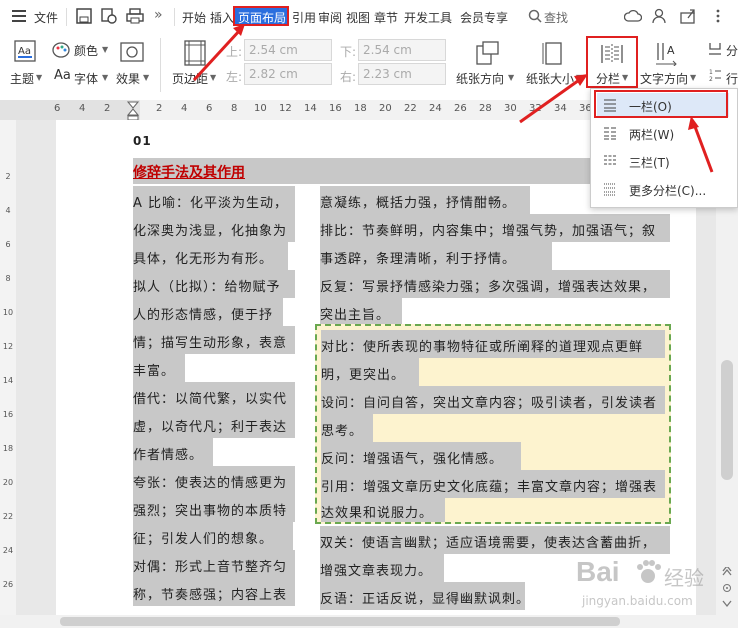 This screenshot has width=738, height=628. Describe the element at coordinates (727, 589) in the screenshot. I see `page-target-icon` at that location.